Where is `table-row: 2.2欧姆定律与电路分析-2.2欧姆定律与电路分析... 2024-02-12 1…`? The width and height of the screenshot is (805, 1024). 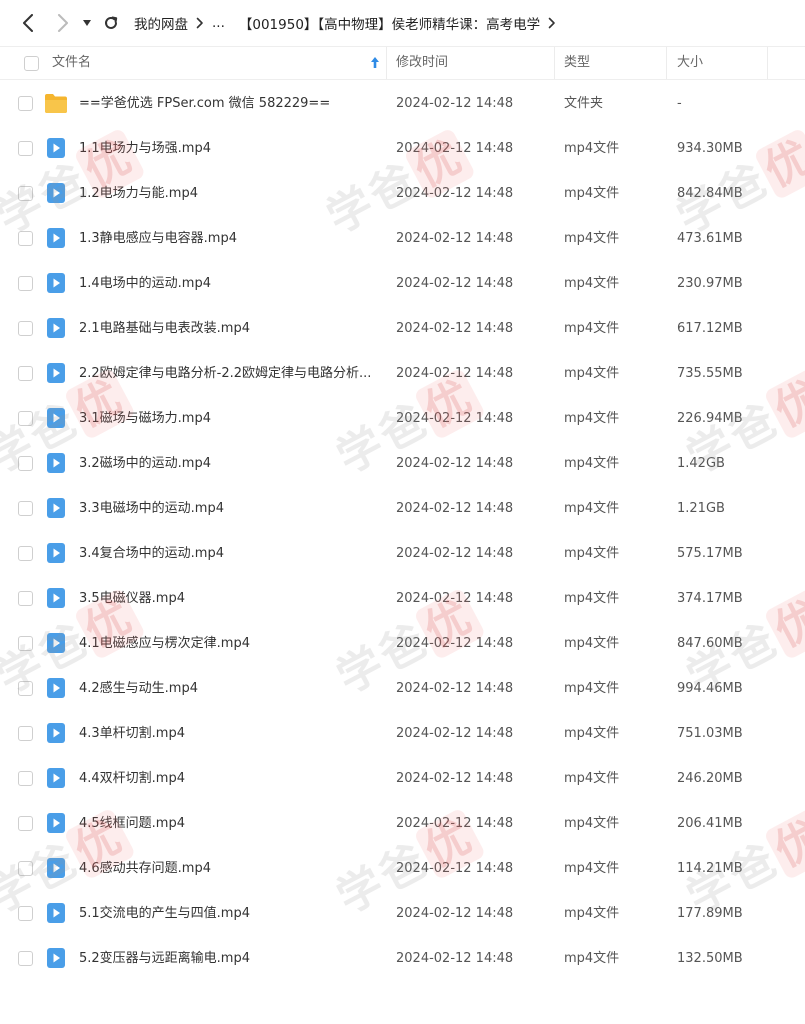 table-row: 2.2欧姆定律与电路分析-2.2欧姆定律与电路分析... 2024-02-12 1… is located at coordinates (402, 373).